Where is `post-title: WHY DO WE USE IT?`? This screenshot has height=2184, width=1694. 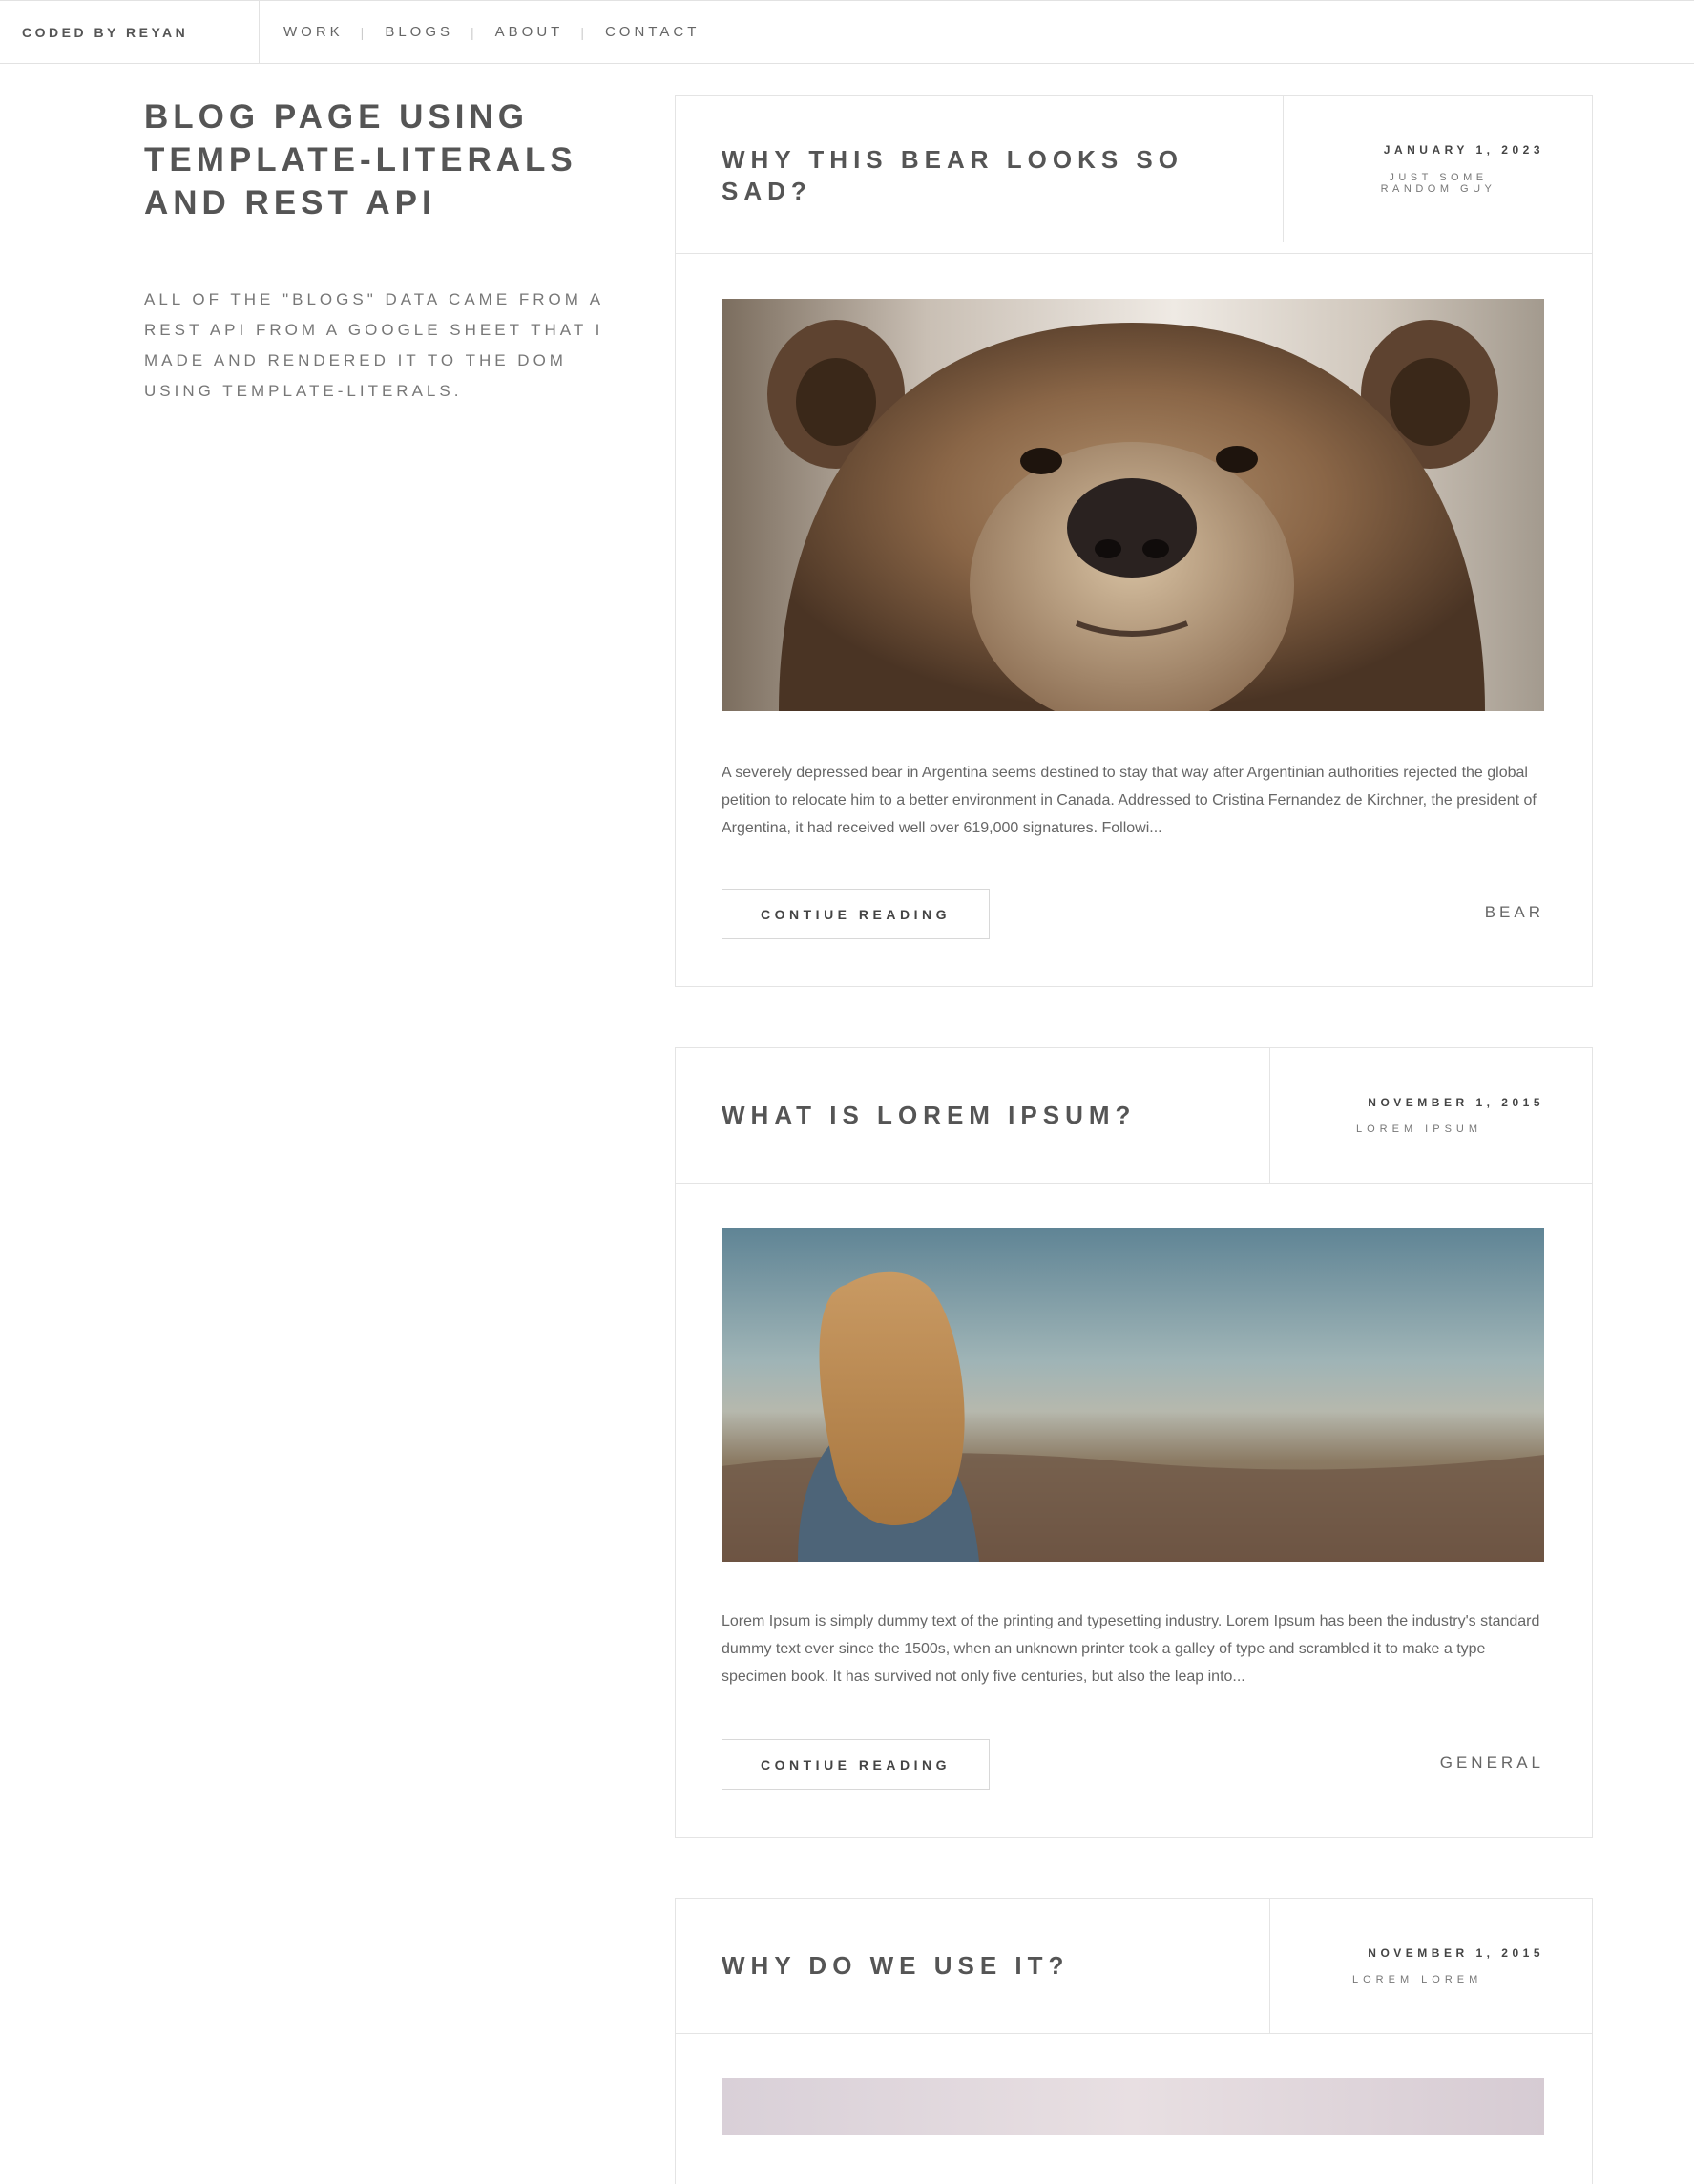
post-title: WHY DO WE USE IT? is located at coordinates (989, 1966).